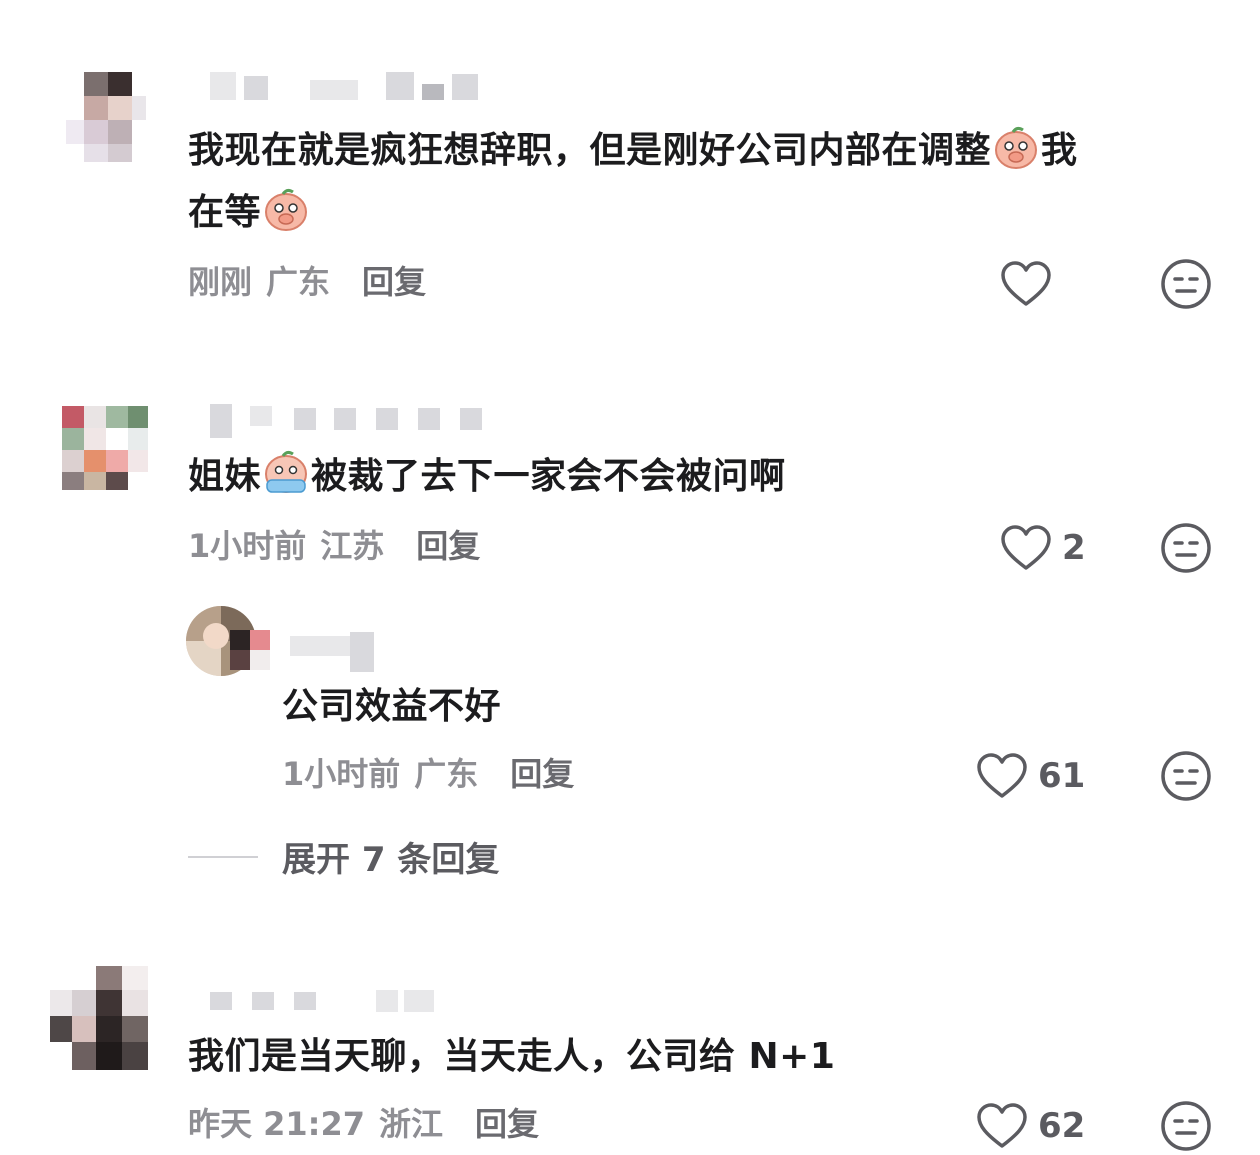 This screenshot has height=1155, width=1260. Describe the element at coordinates (1062, 1126) in the screenshot. I see `like-count: 62` at that location.